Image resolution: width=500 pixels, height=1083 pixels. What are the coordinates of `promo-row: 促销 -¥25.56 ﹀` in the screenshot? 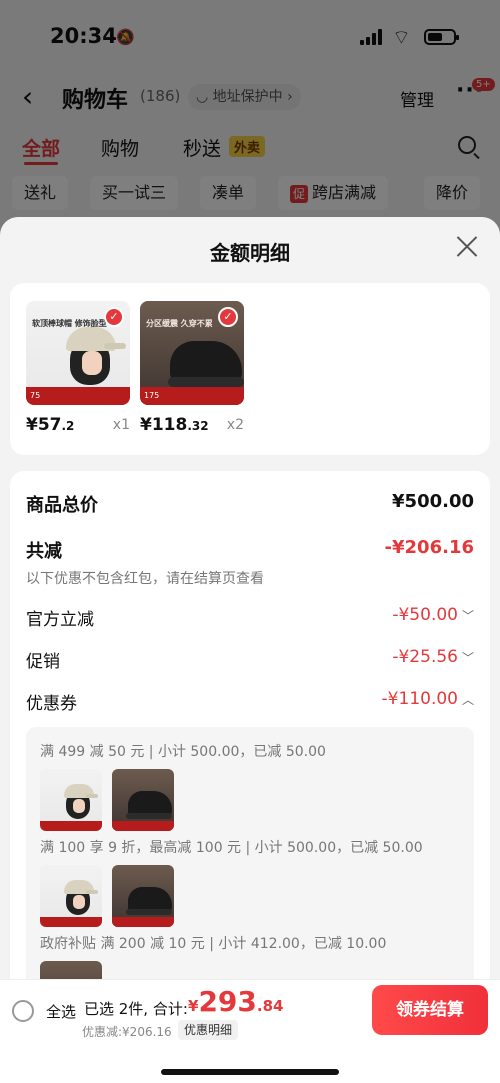 It's located at (250, 660).